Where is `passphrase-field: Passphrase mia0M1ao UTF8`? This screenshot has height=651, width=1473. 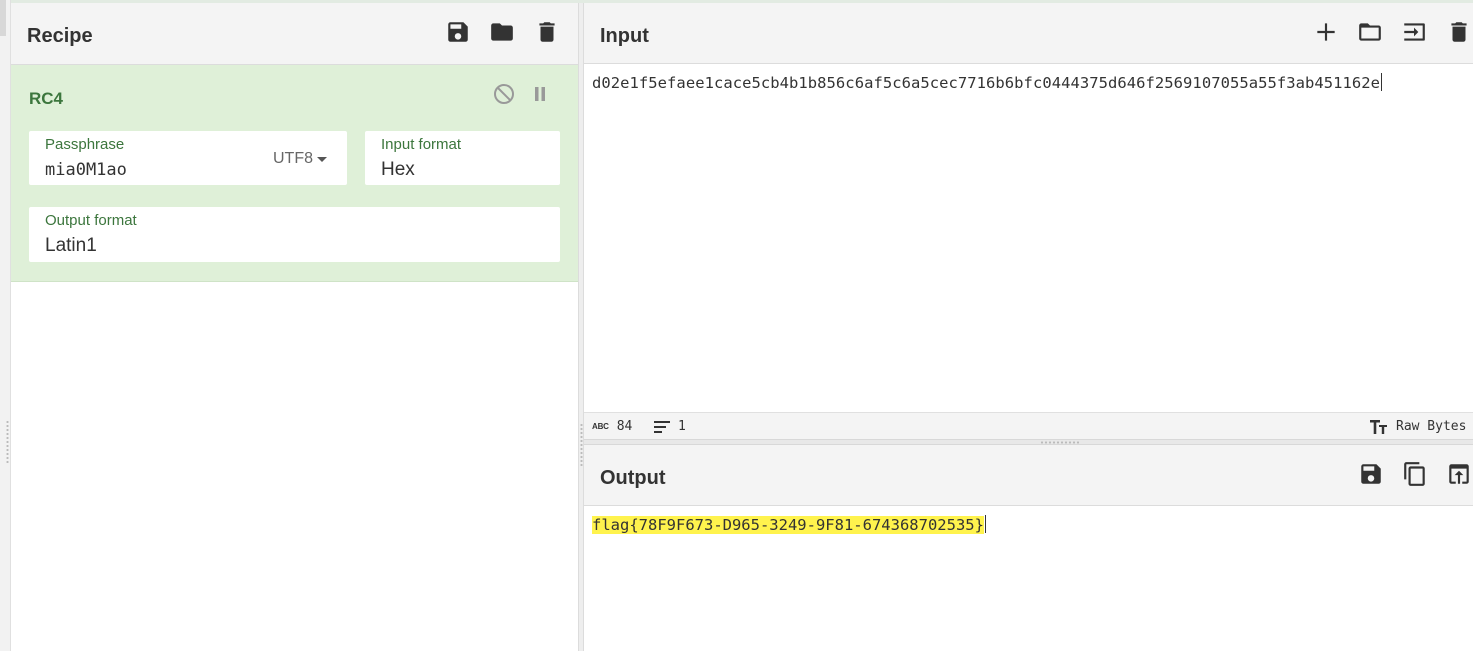 passphrase-field: Passphrase mia0M1ao UTF8 is located at coordinates (188, 158).